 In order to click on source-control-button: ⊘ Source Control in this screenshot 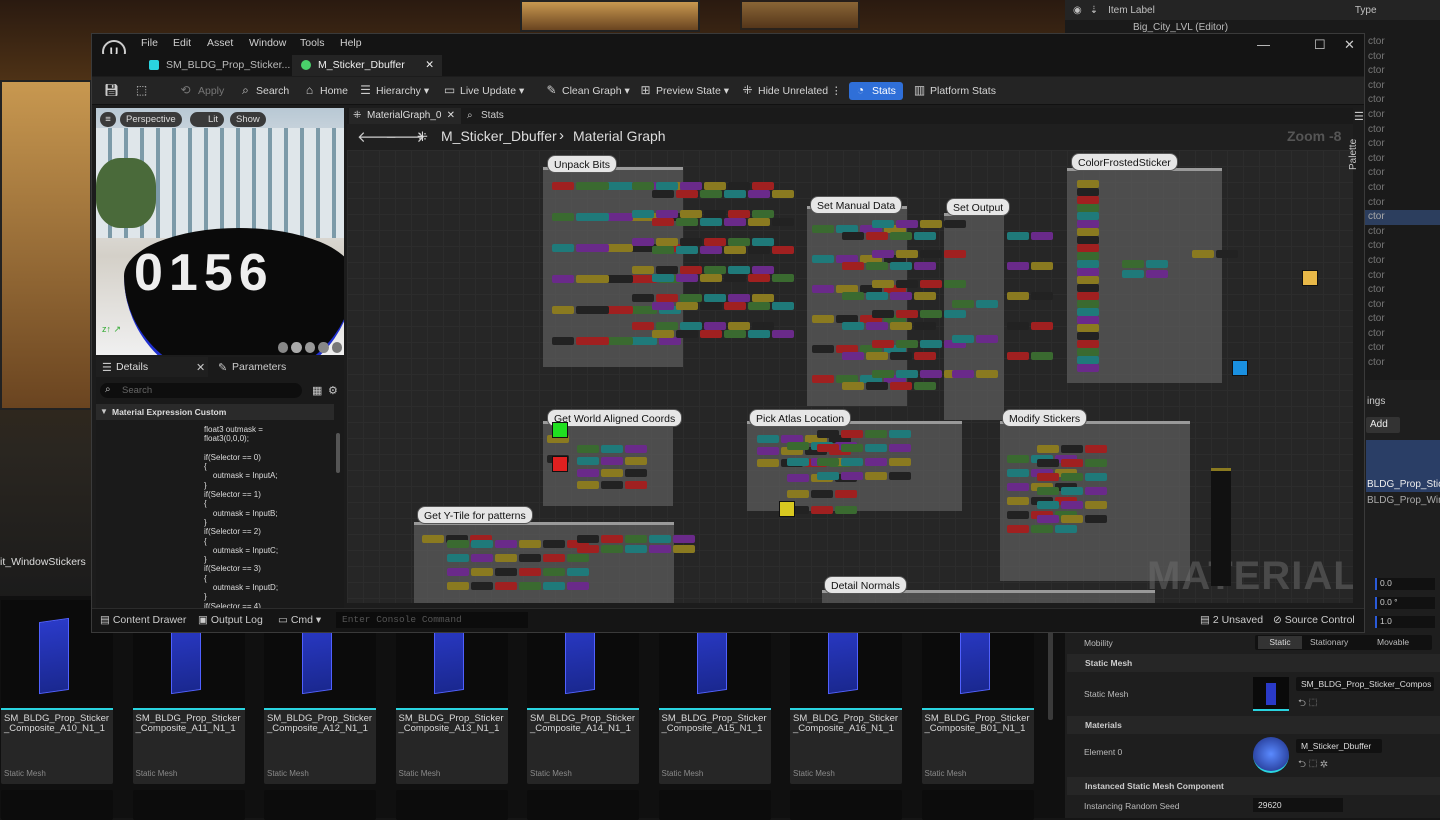, I will do `click(1314, 620)`.